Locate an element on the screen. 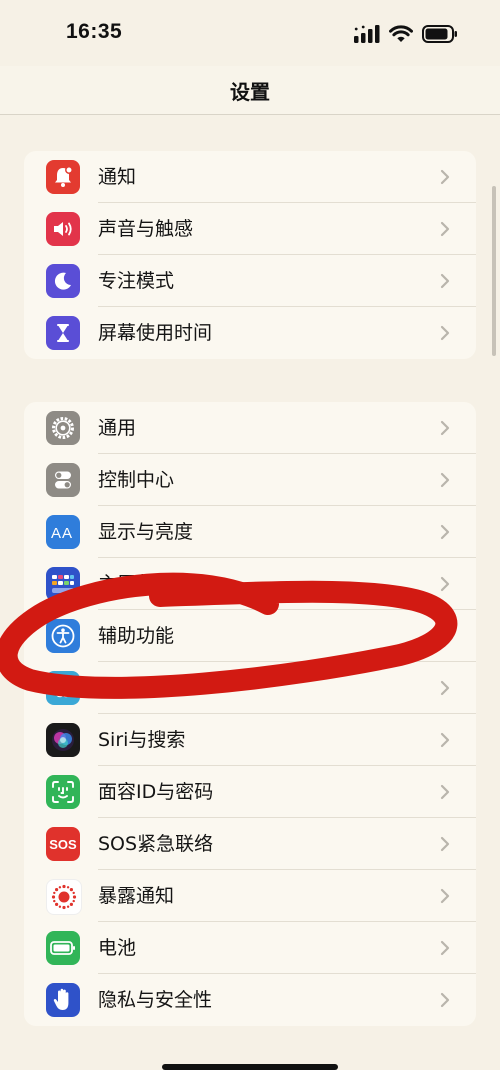  cellular-signal-icon is located at coordinates (367, 34).